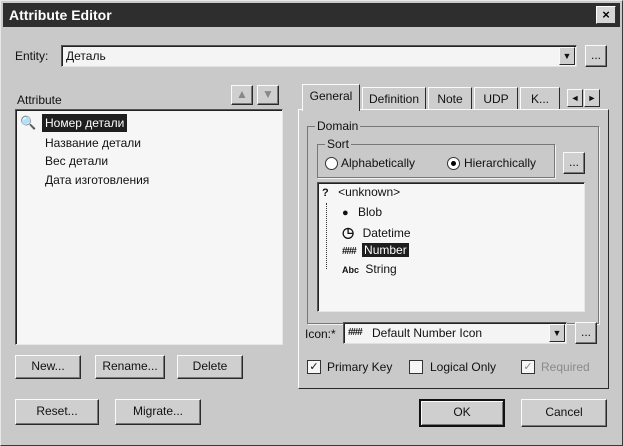 The width and height of the screenshot is (623, 446). I want to click on title-bar: Attribute Editor ×, so click(311, 15).